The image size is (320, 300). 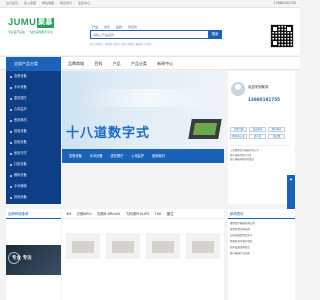 I want to click on online-chat-tab: ●, so click(x=291, y=193).